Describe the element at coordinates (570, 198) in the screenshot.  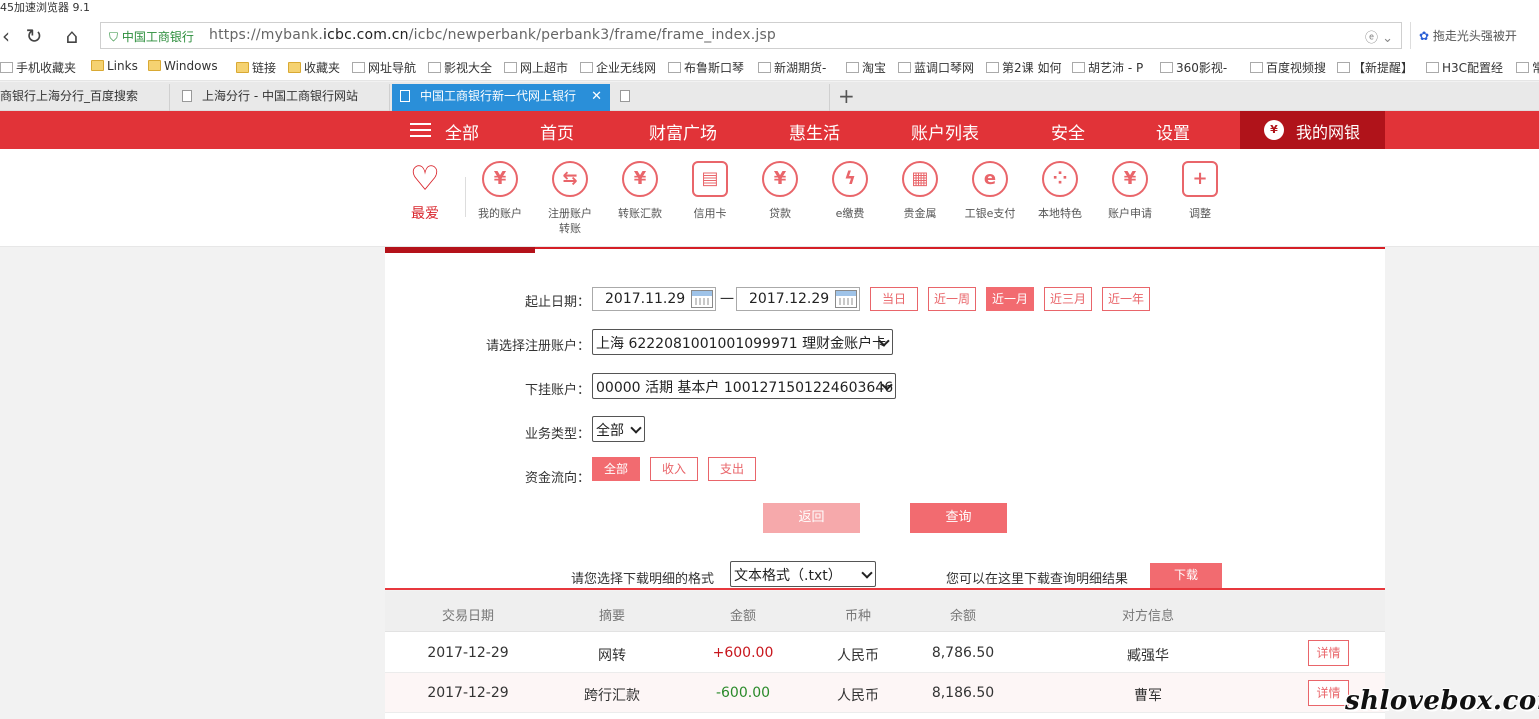
I see `quick-item: ⇆ 注册账户 转账` at that location.